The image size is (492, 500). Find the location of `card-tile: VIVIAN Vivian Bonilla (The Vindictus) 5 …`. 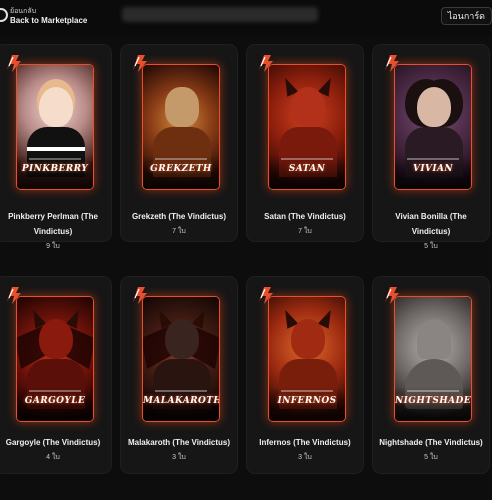

card-tile: VIVIAN Vivian Bonilla (The Vindictus) 5 … is located at coordinates (431, 147).